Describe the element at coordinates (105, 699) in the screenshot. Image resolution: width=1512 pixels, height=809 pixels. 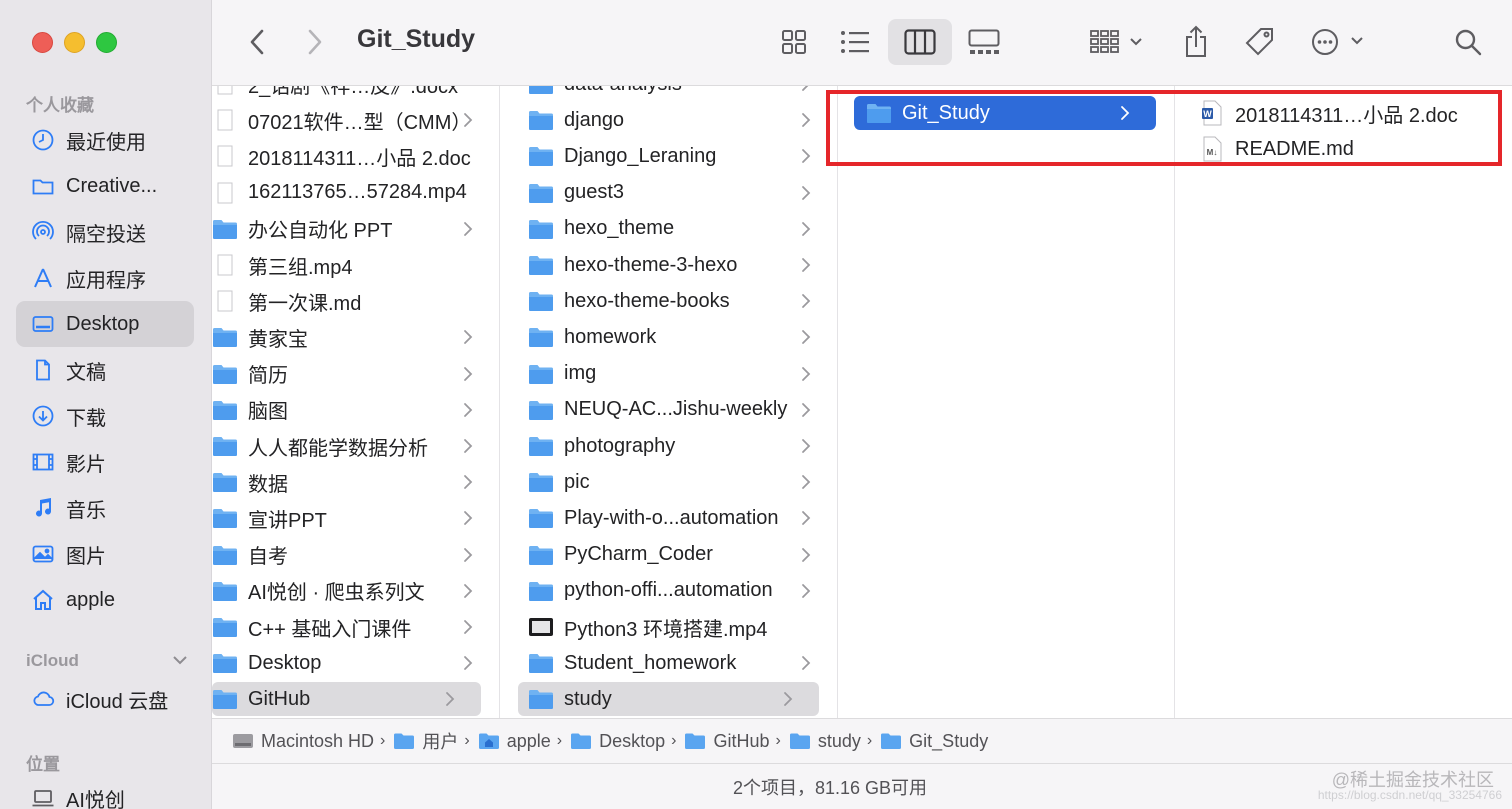
I see `sidebar-item-icloud-drive: iCloud 云盘` at that location.